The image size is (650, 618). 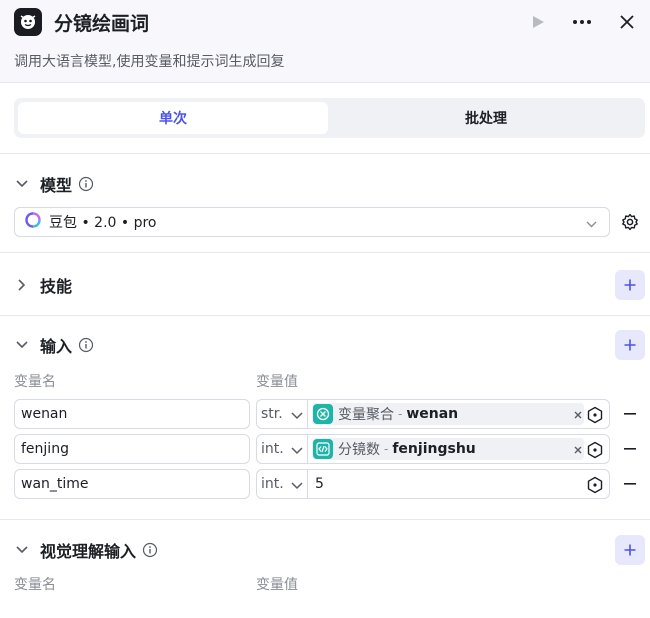 What do you see at coordinates (359, 450) in the screenshot?
I see `source-node-name: 分镜数` at bounding box center [359, 450].